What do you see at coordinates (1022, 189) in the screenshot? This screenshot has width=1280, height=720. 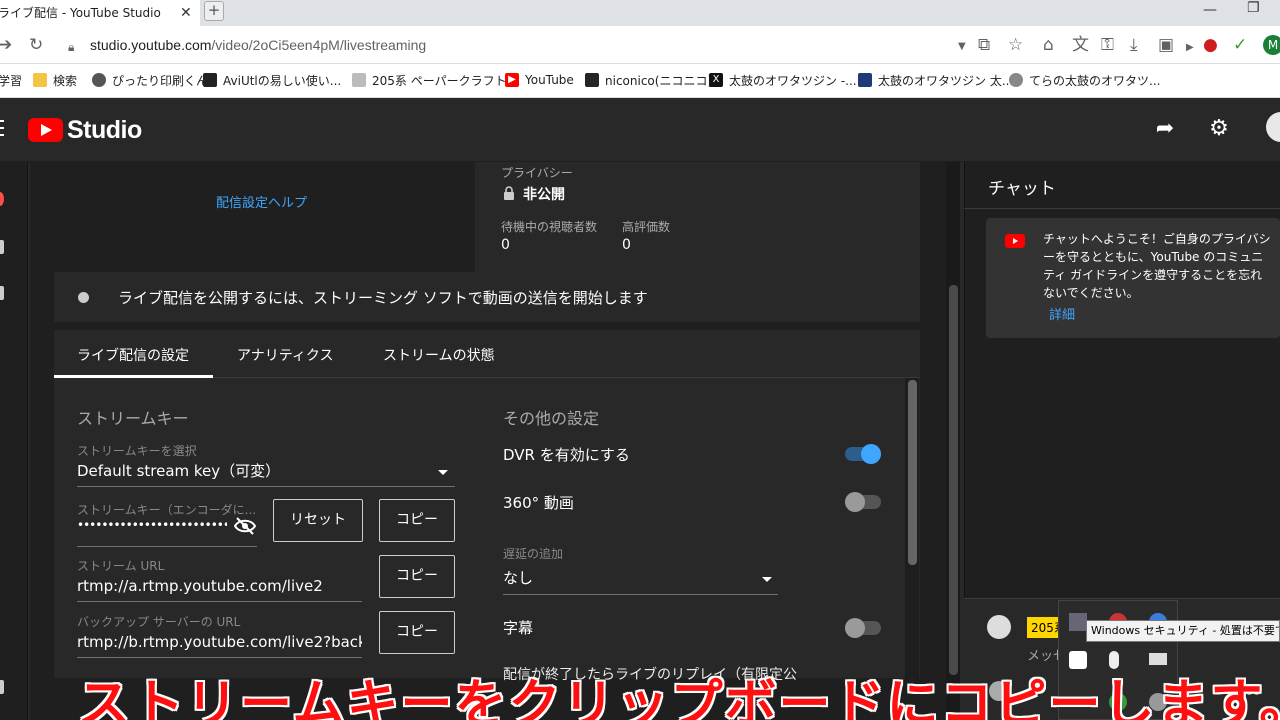 I see `chat-title: チャット` at bounding box center [1022, 189].